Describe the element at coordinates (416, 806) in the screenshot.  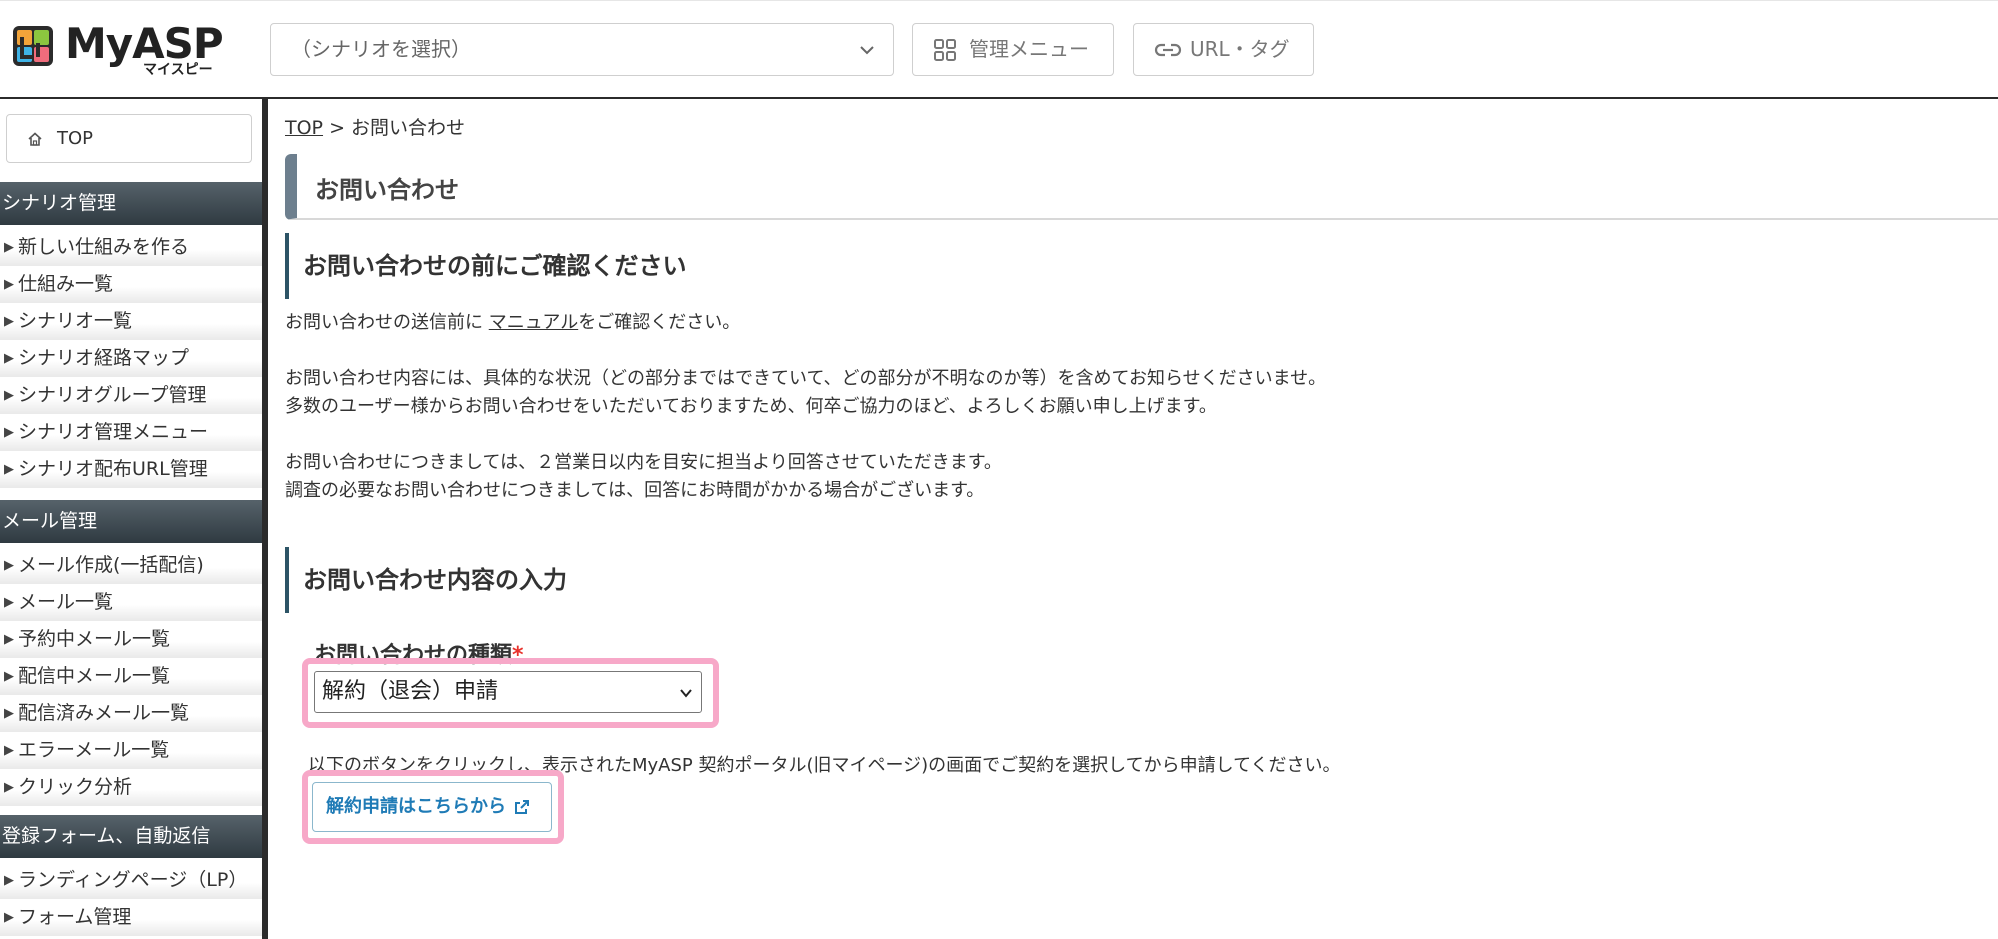
I see `cancel-request-label: 解約申請はこちらから` at that location.